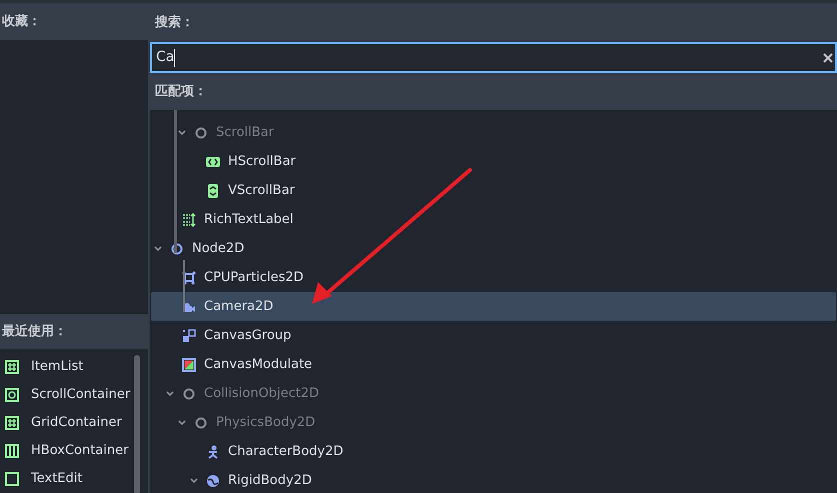 This screenshot has width=837, height=493. I want to click on tree-item: Camera2D, so click(493, 306).